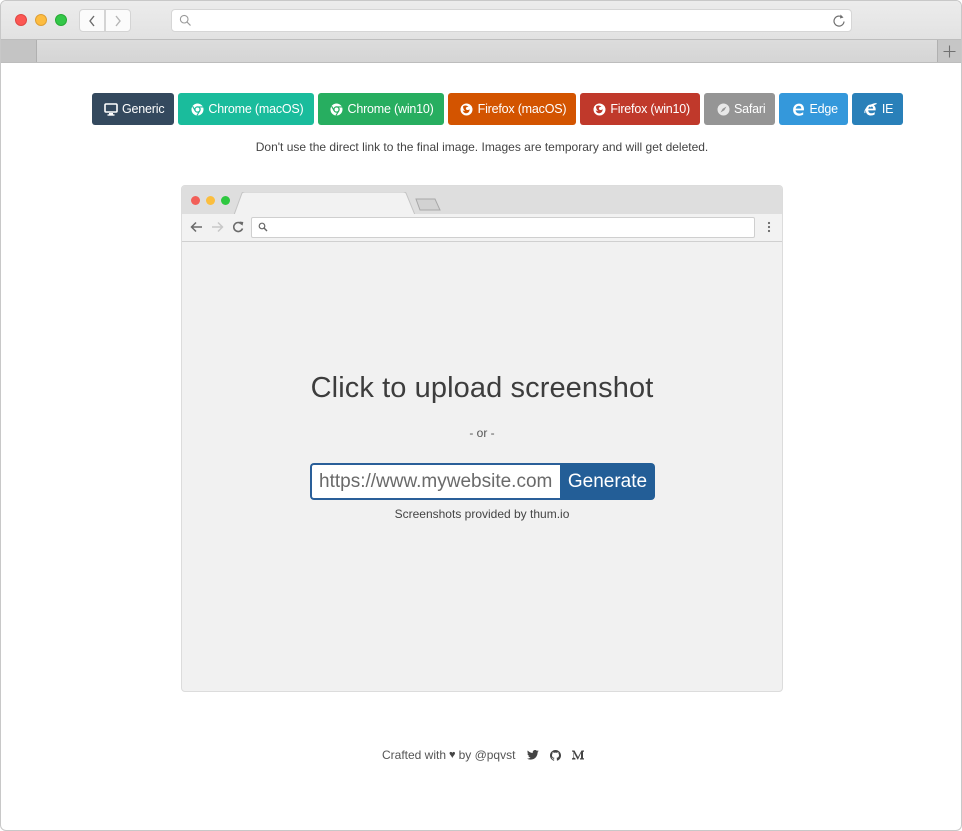  Describe the element at coordinates (650, 109) in the screenshot. I see `device-button-label: Firefox (win10)` at that location.